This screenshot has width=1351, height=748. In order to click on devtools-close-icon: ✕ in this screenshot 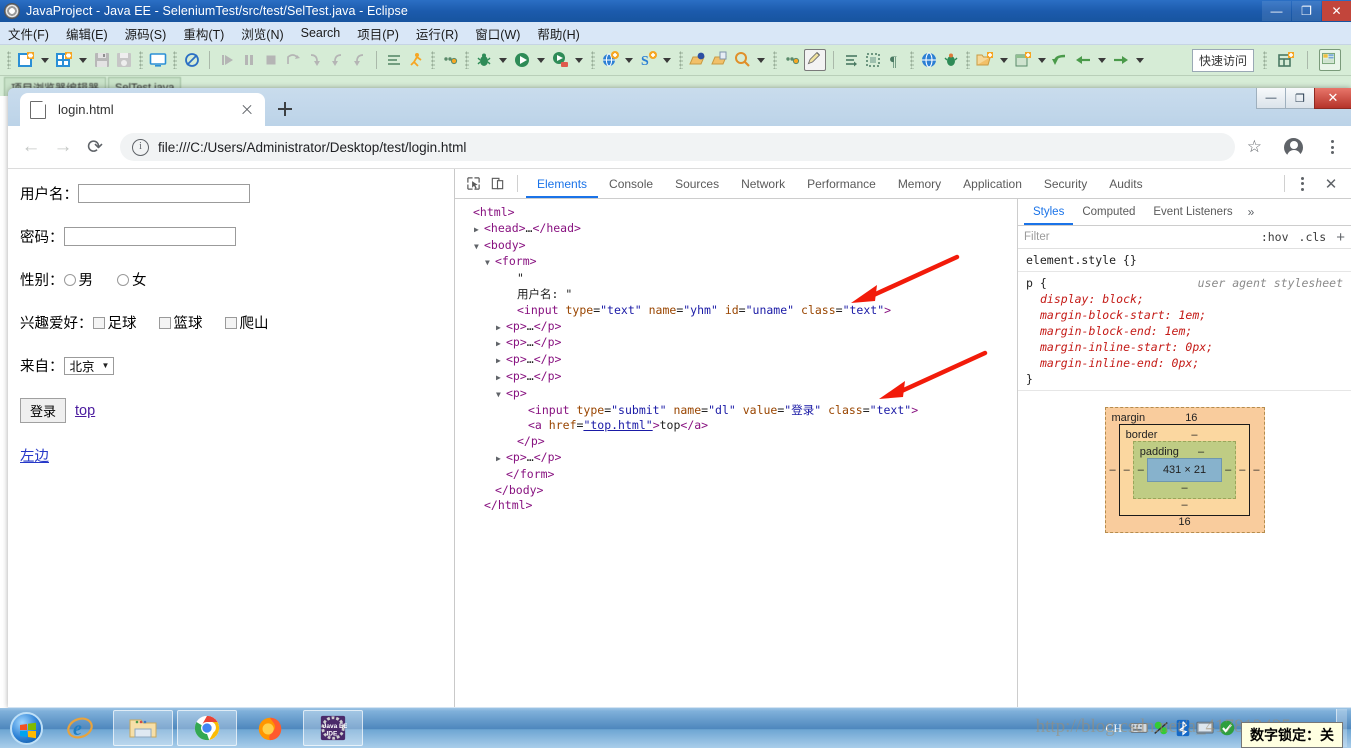, I will do `click(1331, 184)`.